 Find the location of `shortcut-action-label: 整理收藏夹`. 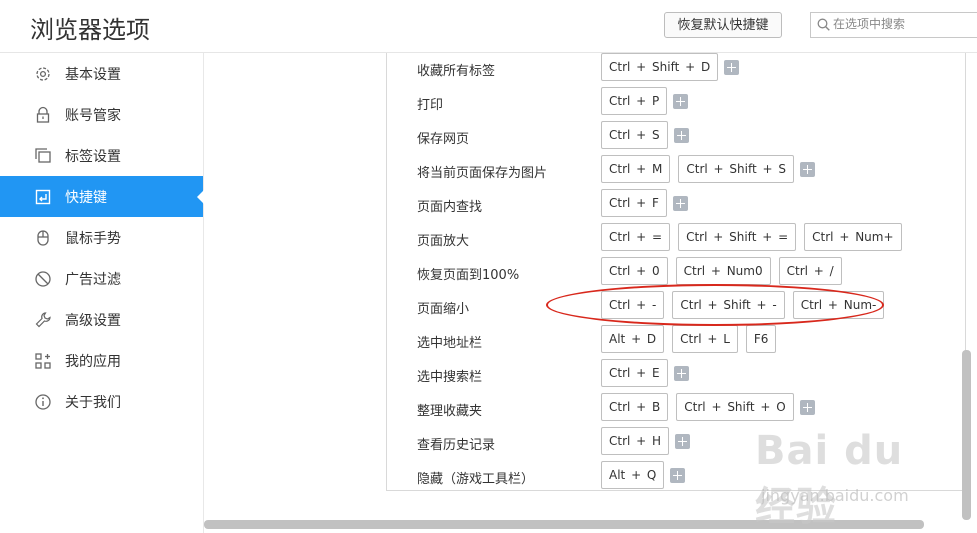

shortcut-action-label: 整理收藏夹 is located at coordinates (450, 411).